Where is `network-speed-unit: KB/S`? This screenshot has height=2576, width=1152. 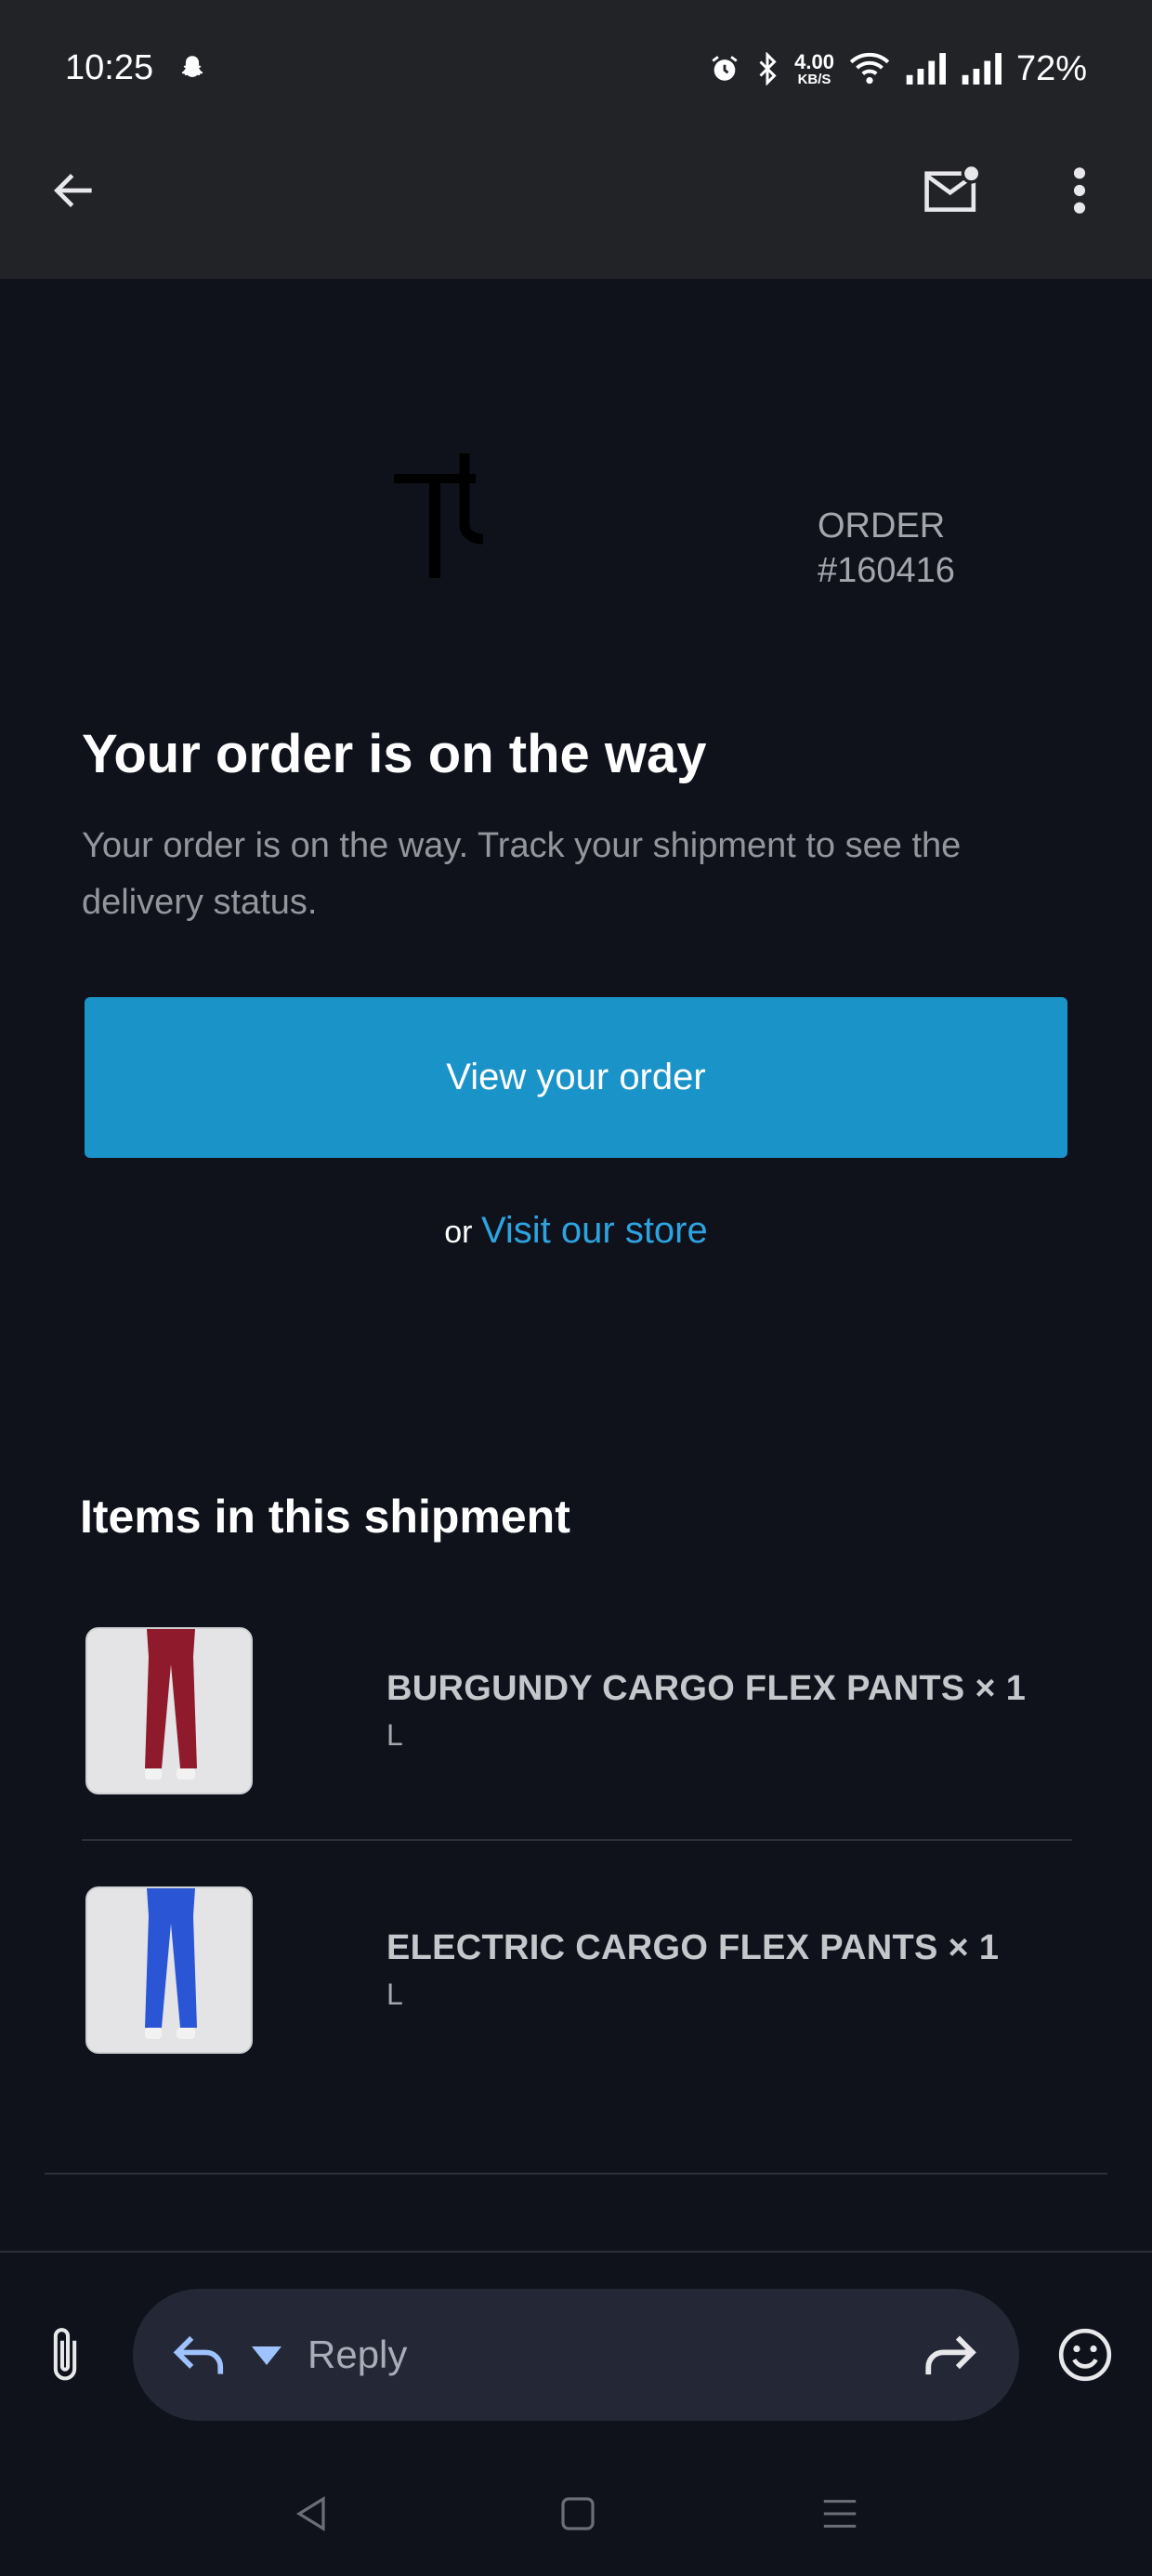 network-speed-unit: KB/S is located at coordinates (814, 79).